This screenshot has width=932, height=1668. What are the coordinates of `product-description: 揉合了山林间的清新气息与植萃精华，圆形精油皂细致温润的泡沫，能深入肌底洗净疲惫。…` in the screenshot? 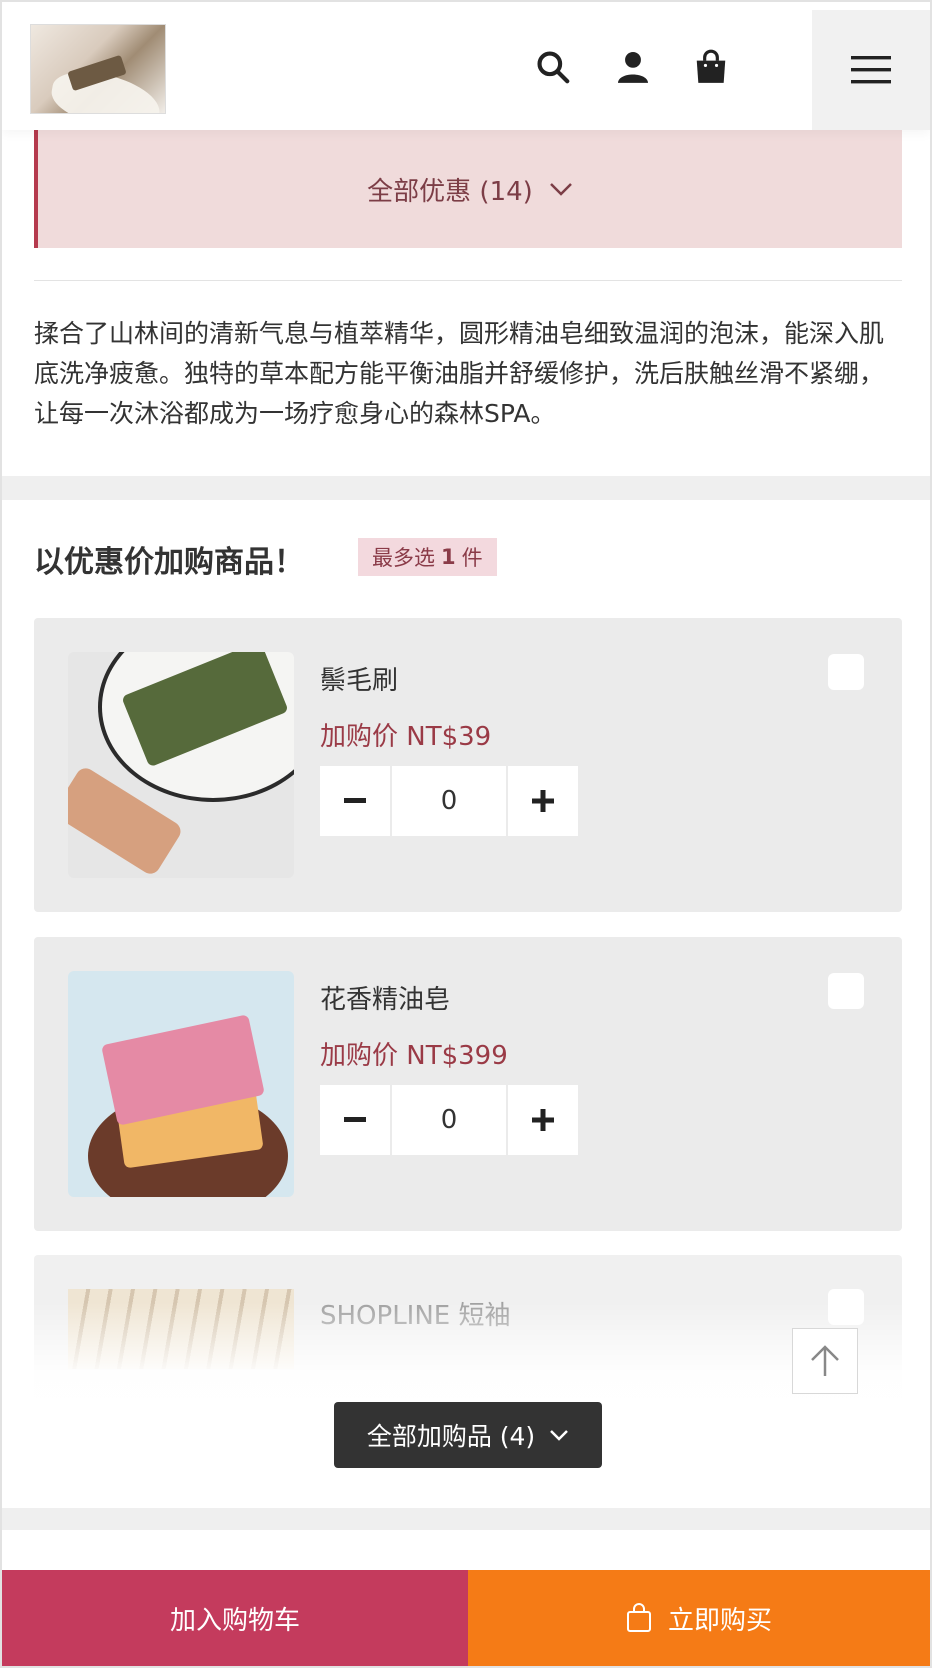 It's located at (459, 373).